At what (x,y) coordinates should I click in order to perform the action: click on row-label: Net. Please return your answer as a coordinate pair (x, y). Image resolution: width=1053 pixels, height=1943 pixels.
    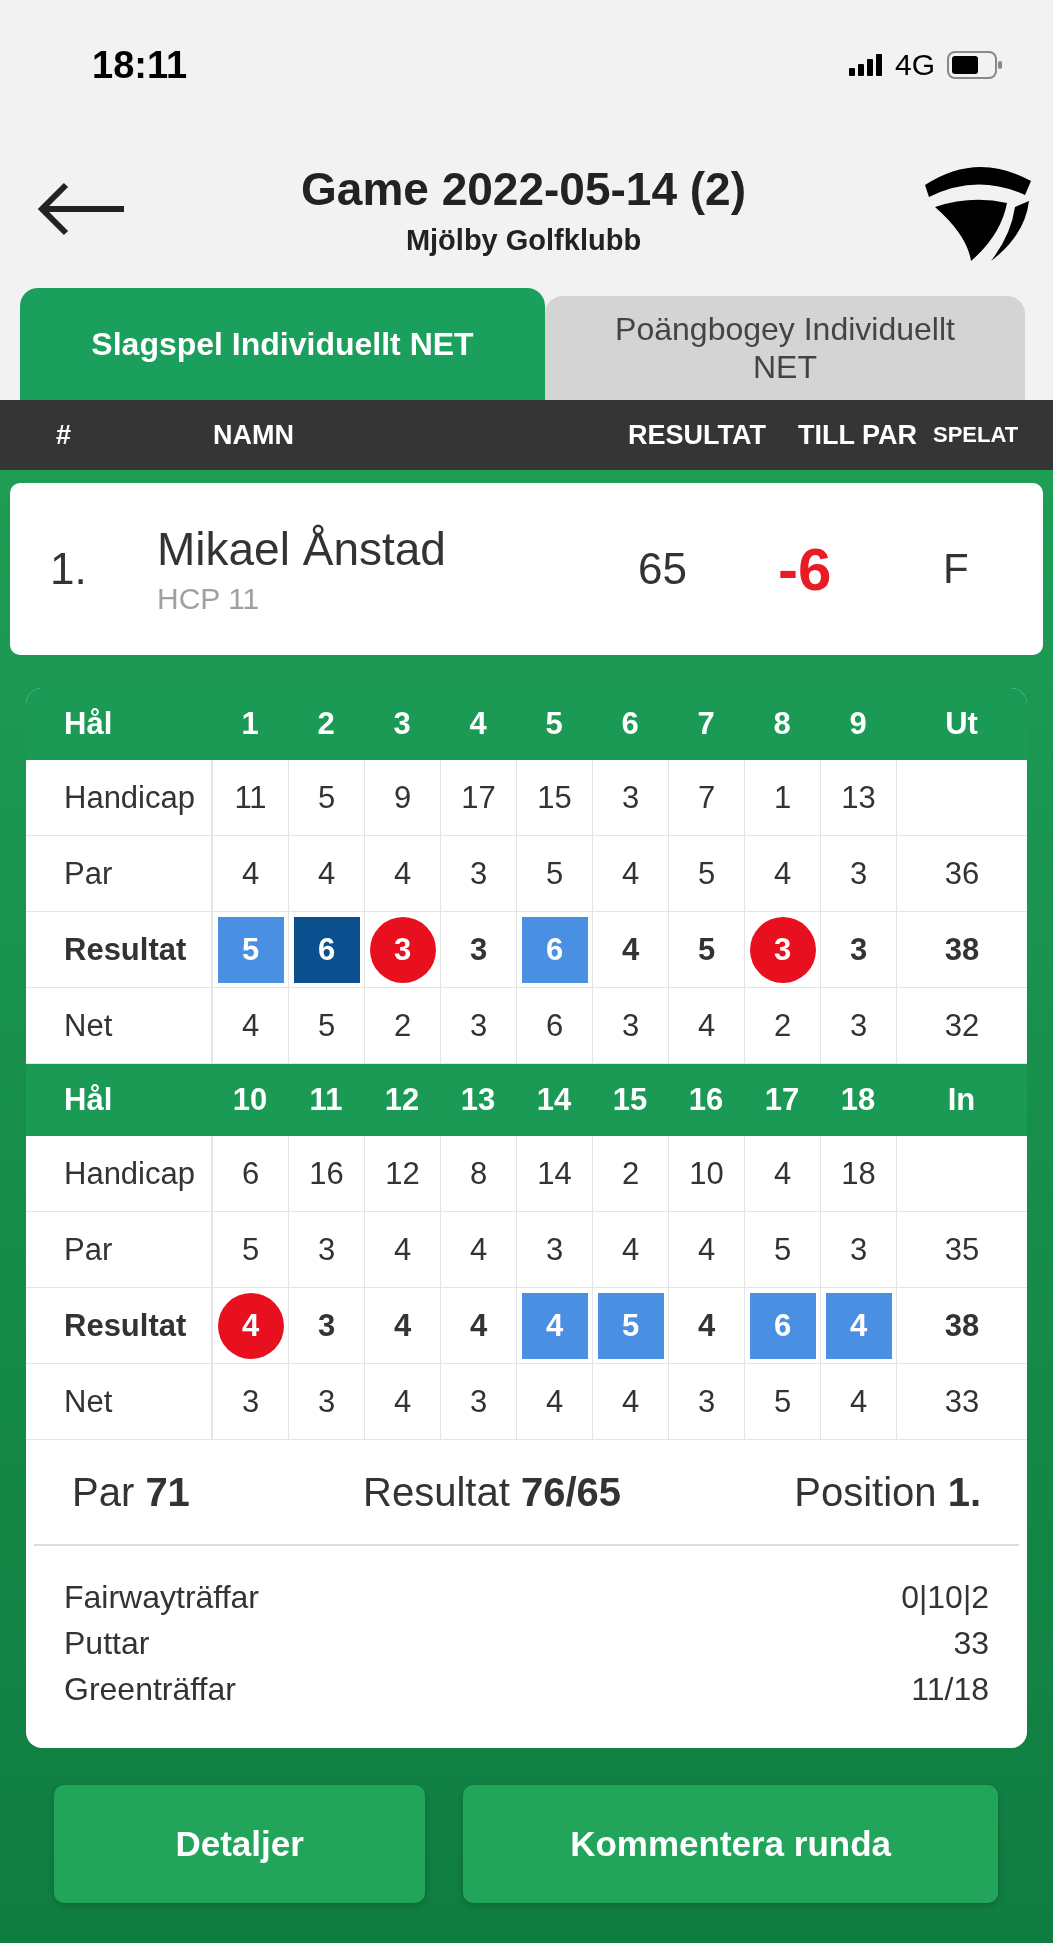
    Looking at the image, I should click on (119, 1402).